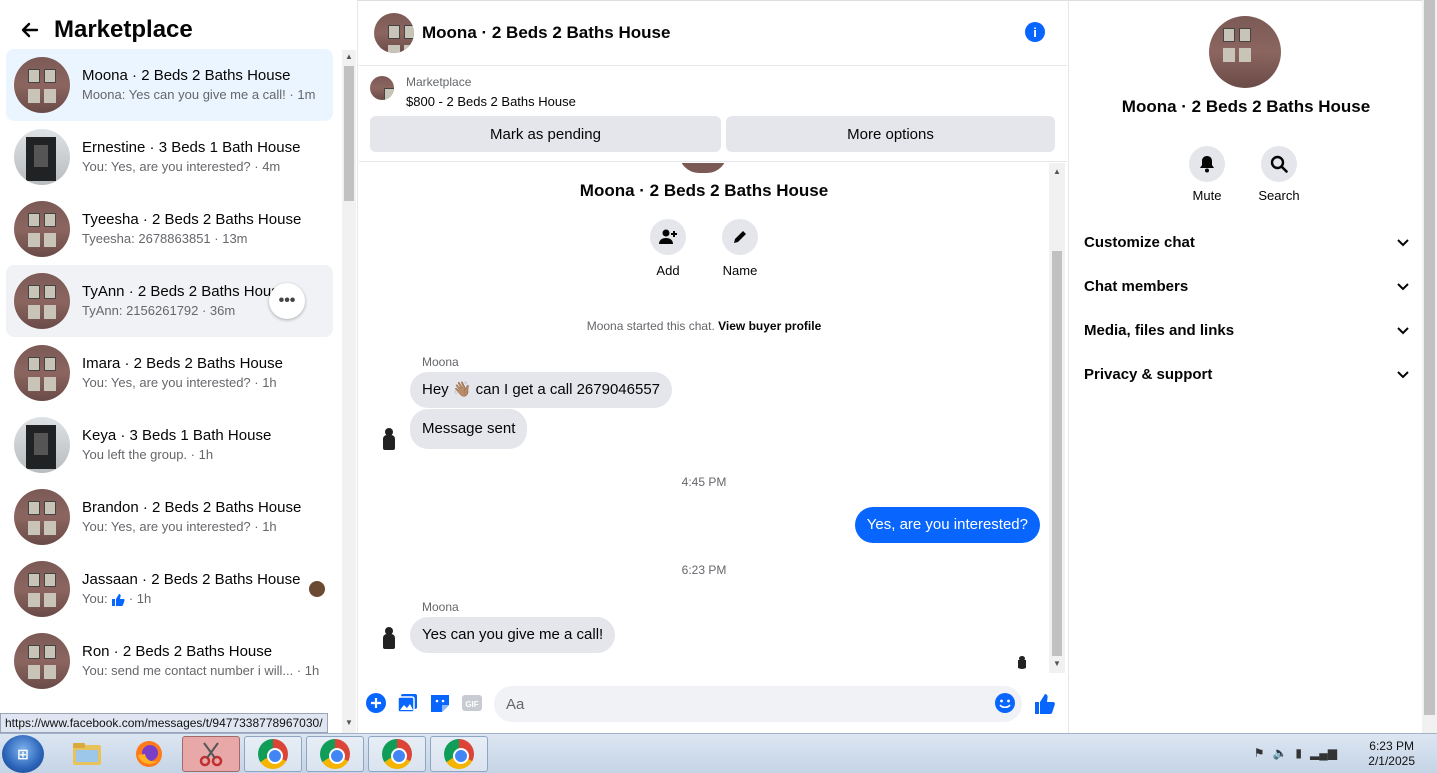 Image resolution: width=1437 pixels, height=773 pixels. What do you see at coordinates (397, 754) in the screenshot?
I see `chrome-profile-purple-icon` at bounding box center [397, 754].